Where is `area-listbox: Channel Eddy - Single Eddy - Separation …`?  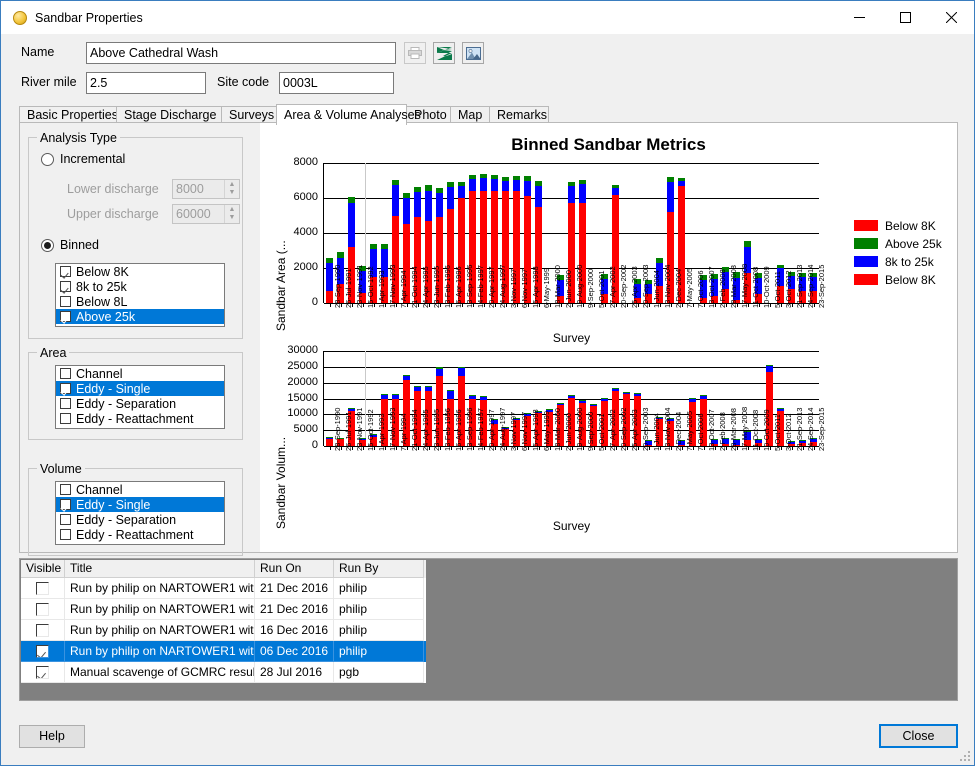 area-listbox: Channel Eddy - Single Eddy - Separation … is located at coordinates (140, 397).